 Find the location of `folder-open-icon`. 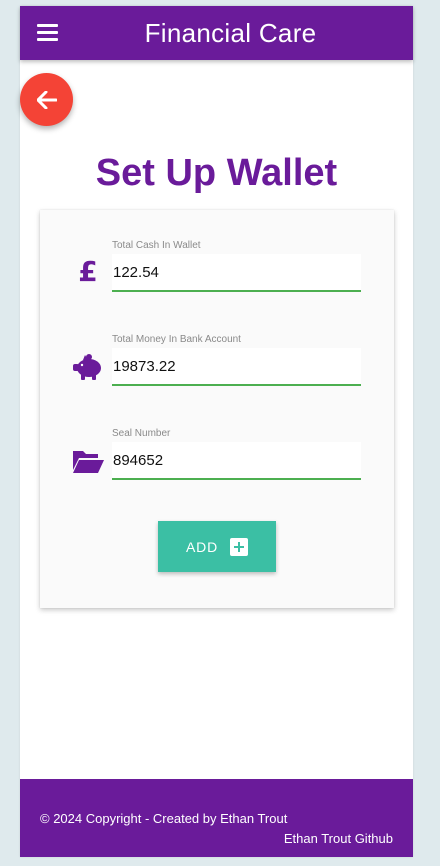

folder-open-icon is located at coordinates (88, 461).